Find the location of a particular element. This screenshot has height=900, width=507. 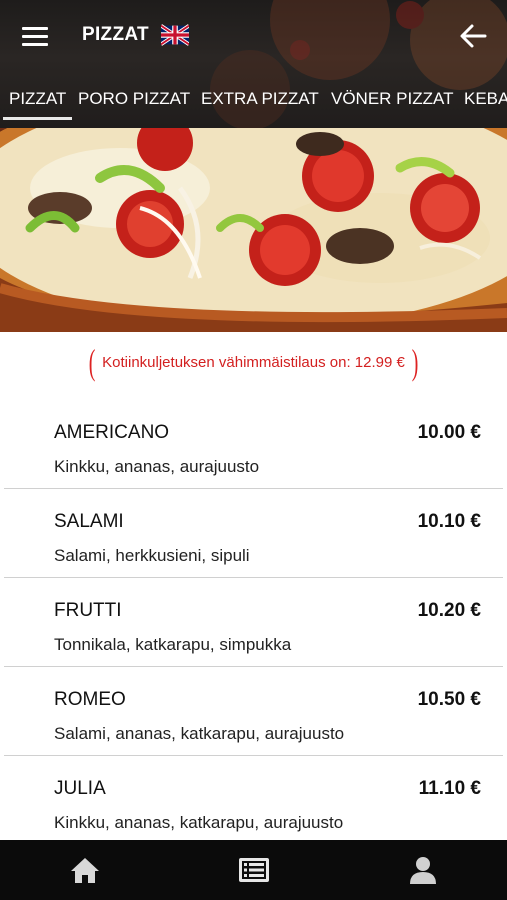

menu-list-icon is located at coordinates (254, 870).